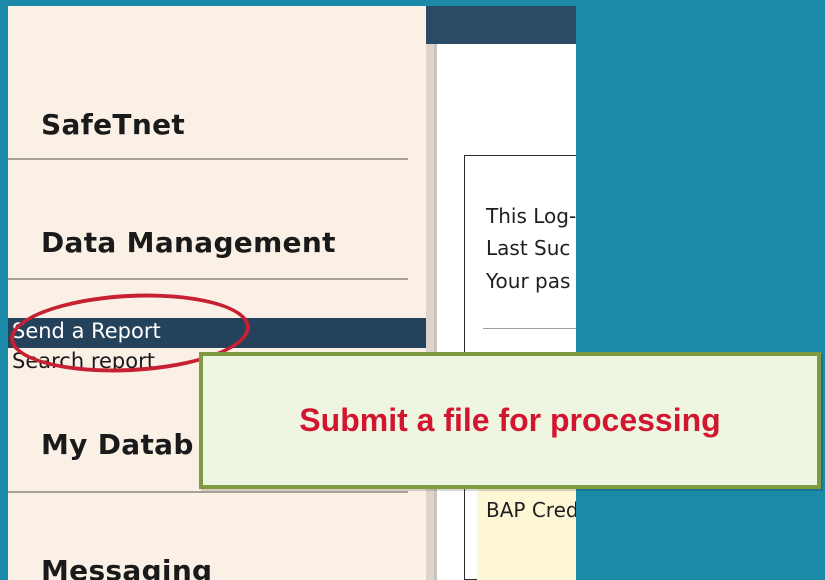 The height and width of the screenshot is (580, 825). I want to click on sidebar-edge, so click(430, 293).